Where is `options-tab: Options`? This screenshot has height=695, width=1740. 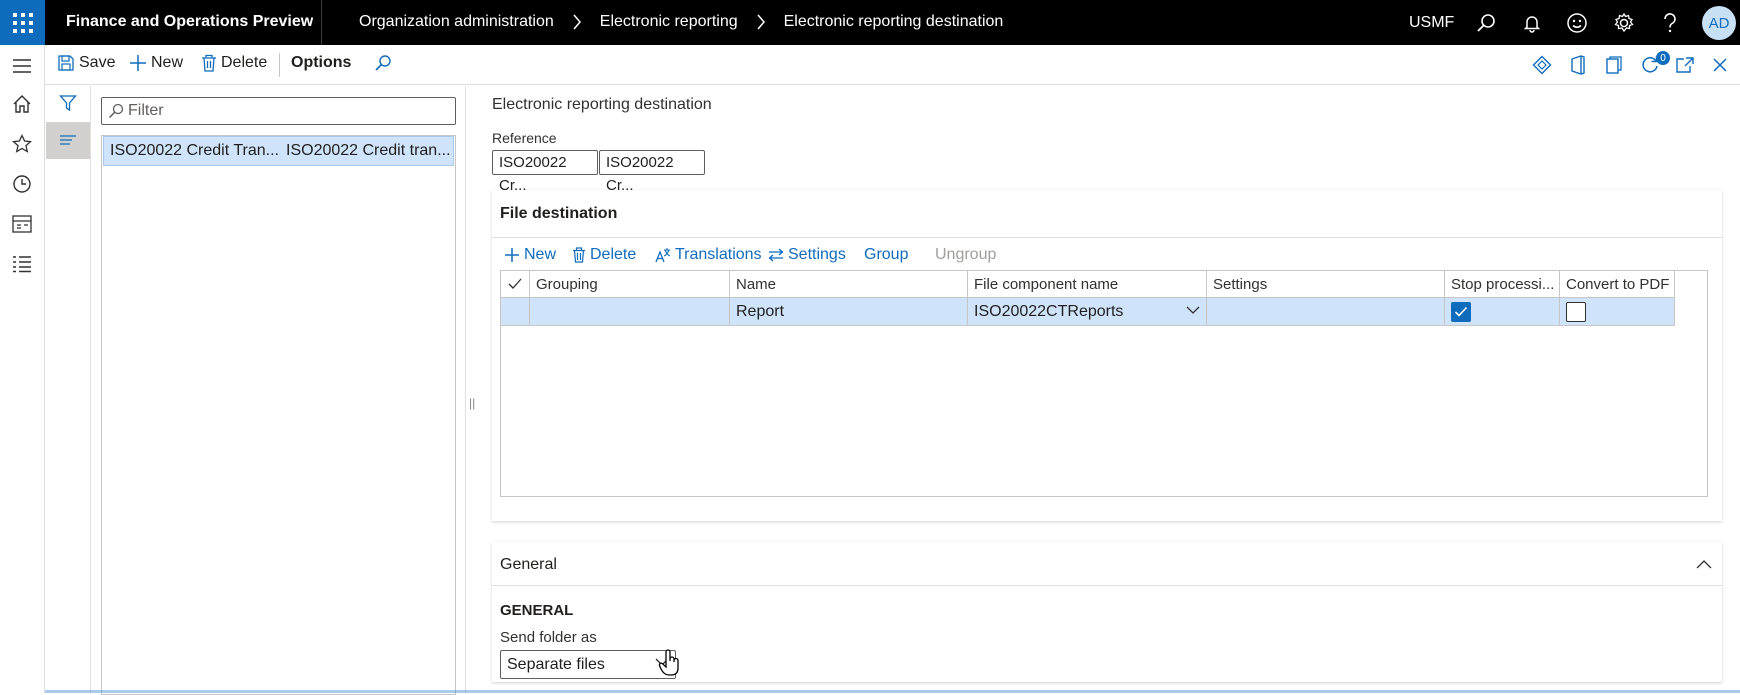
options-tab: Options is located at coordinates (321, 63).